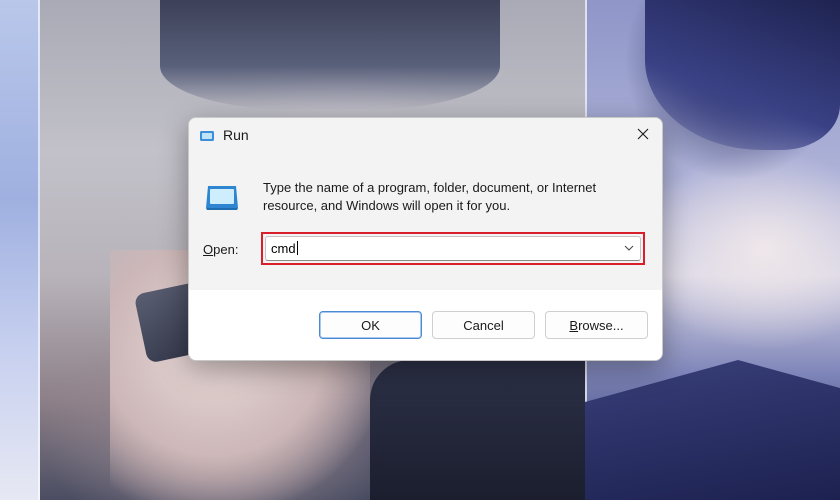  I want to click on dialog-title: Run, so click(236, 135).